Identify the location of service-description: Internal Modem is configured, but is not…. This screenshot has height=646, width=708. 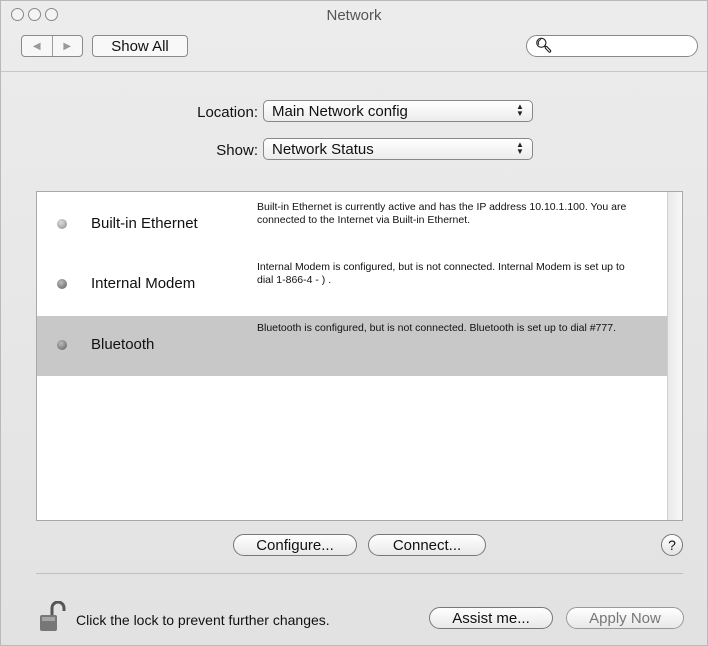
(441, 273).